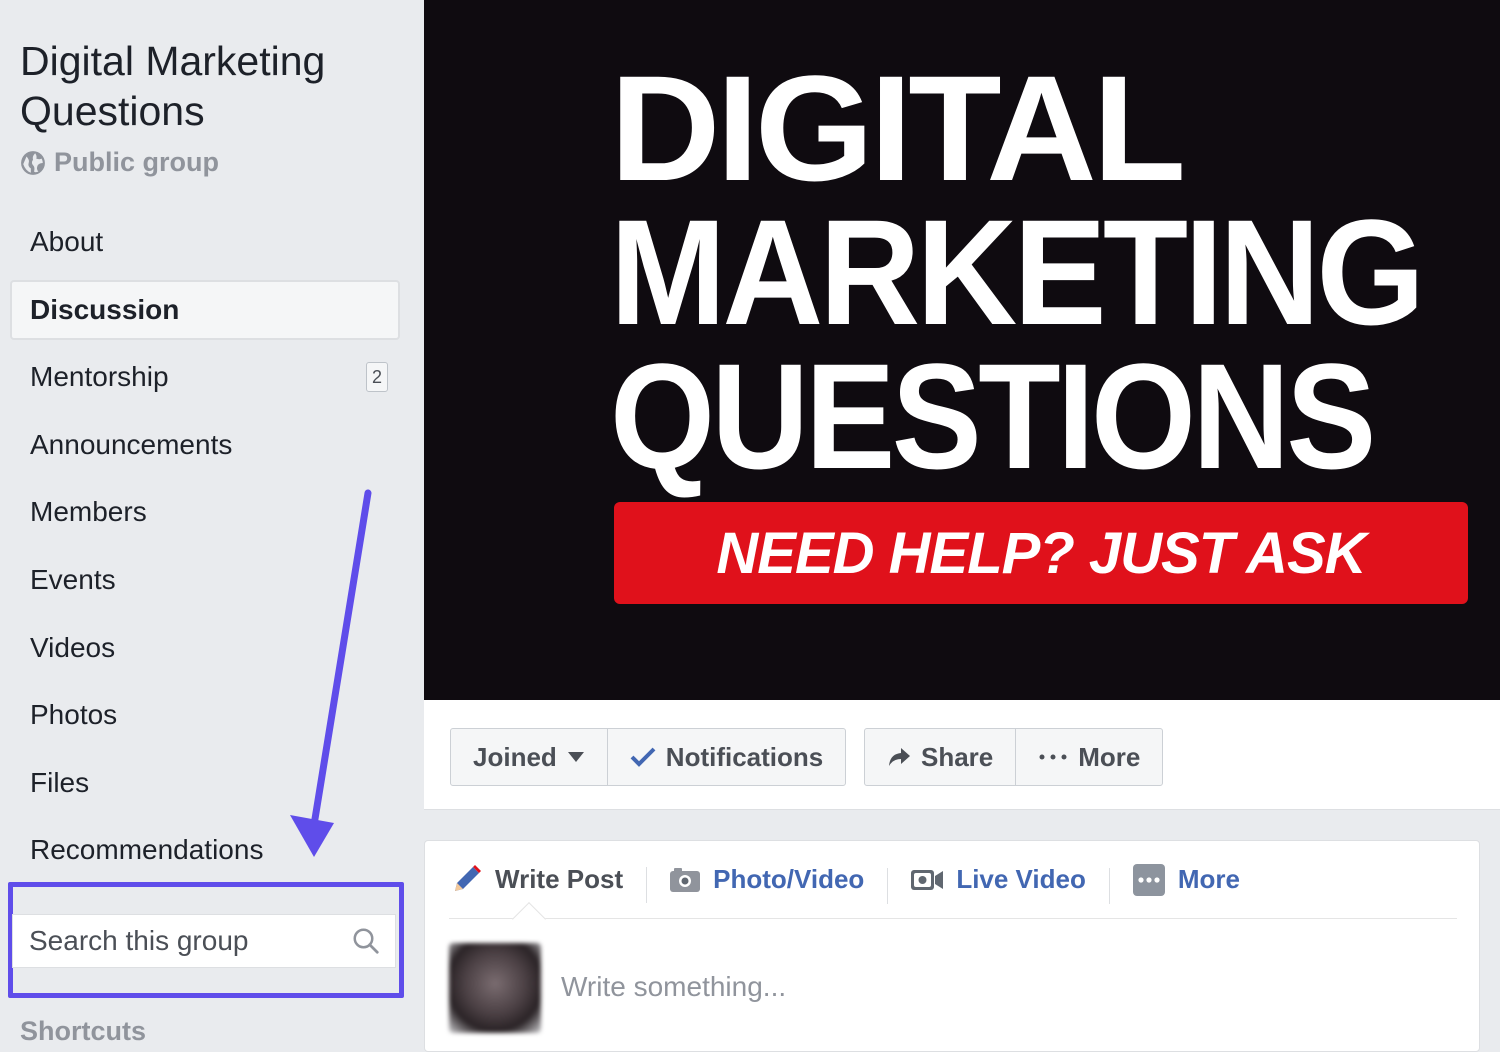  I want to click on notifications-button: Notifications, so click(725, 757).